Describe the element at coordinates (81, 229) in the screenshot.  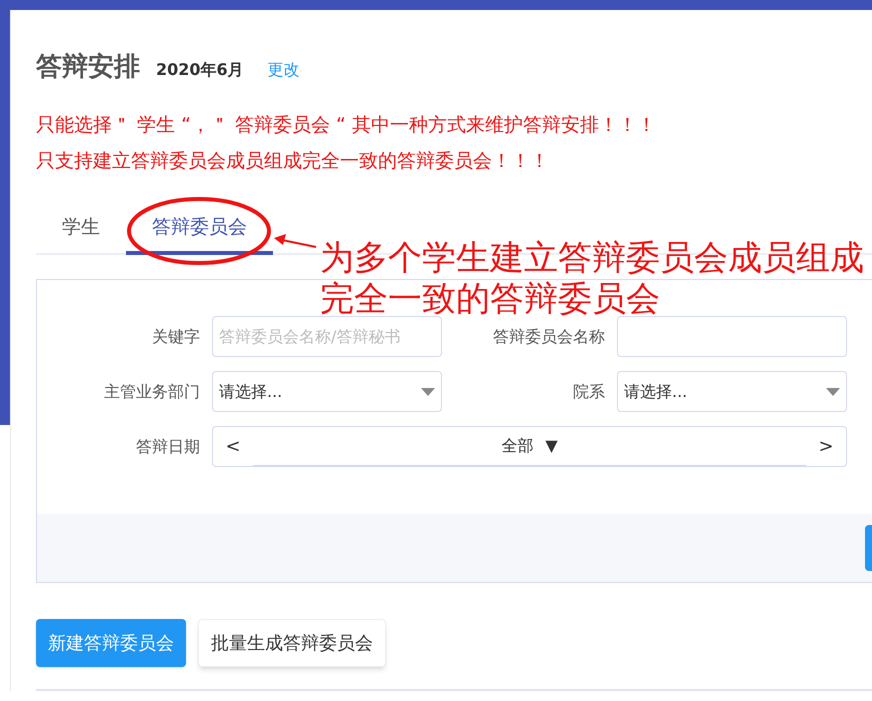
I see `tab: 学生` at that location.